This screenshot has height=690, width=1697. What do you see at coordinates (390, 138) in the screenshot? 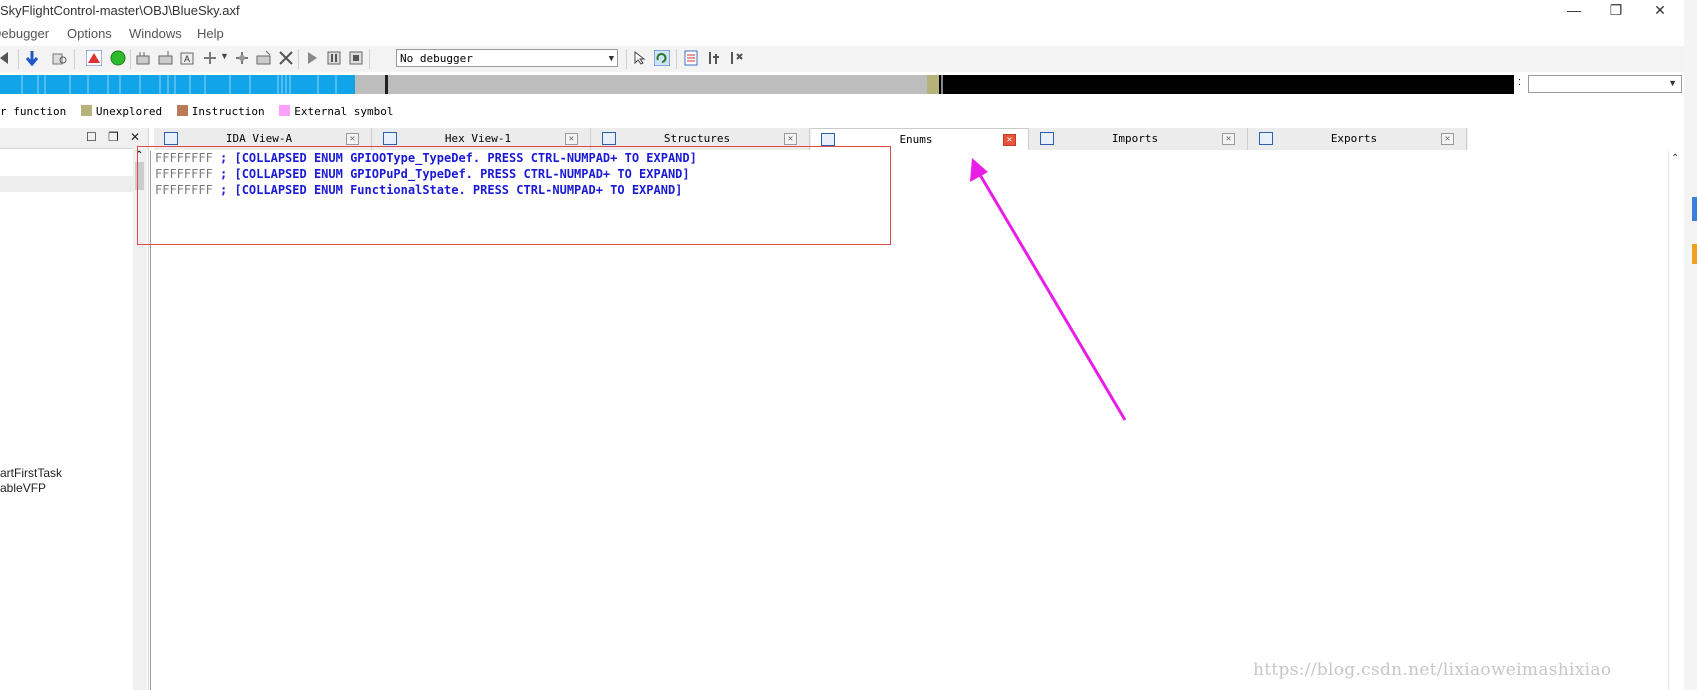
I see `hex-view-icon` at bounding box center [390, 138].